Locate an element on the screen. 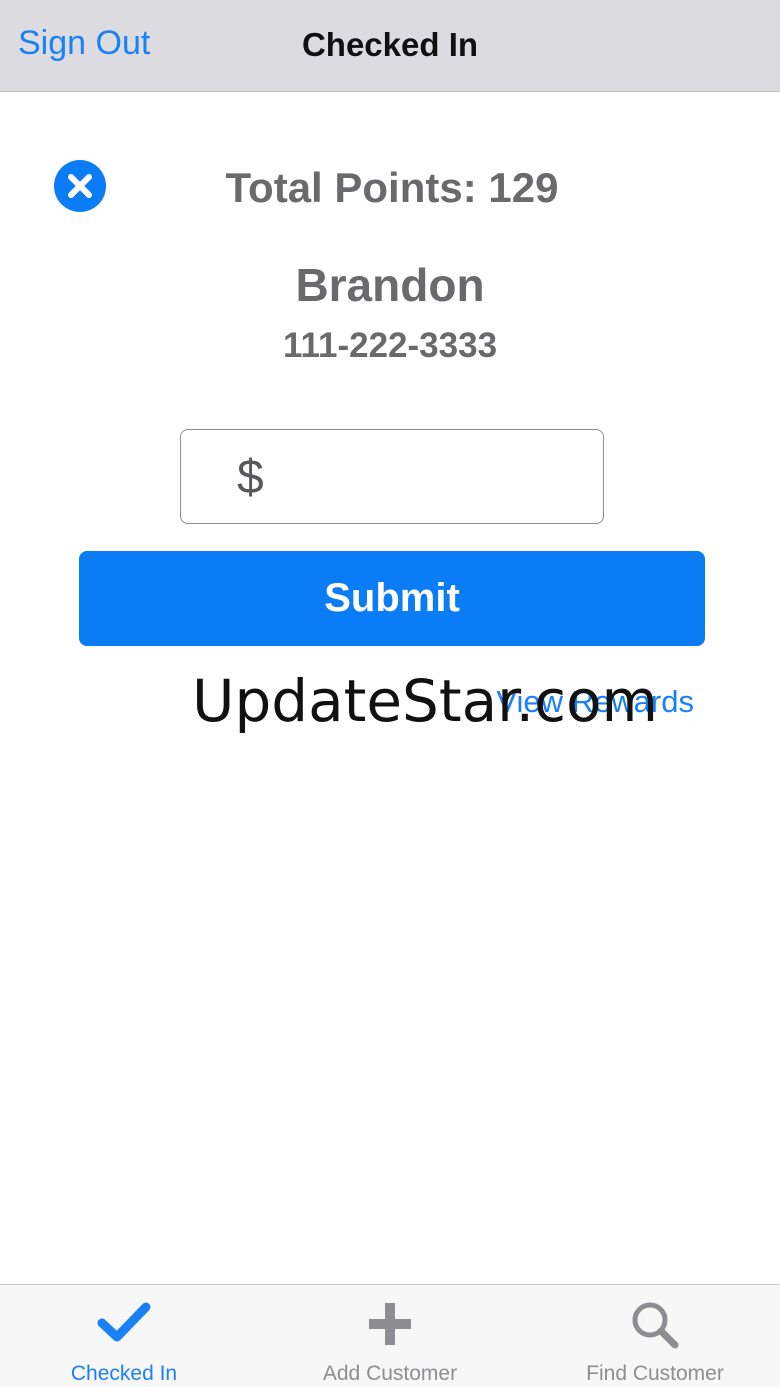  total-points: Total Points: 129 is located at coordinates (390, 188).